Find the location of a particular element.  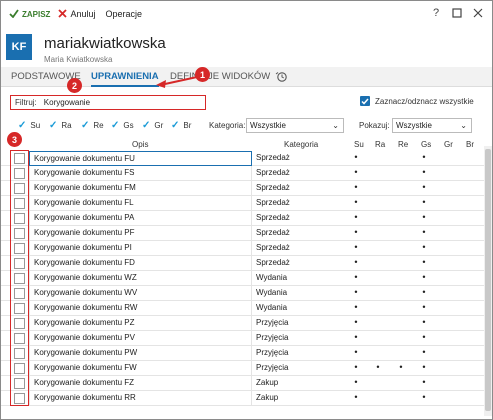

table-row: Korygowanie dokumentu PV Przyjęcia • • is located at coordinates (242, 338).